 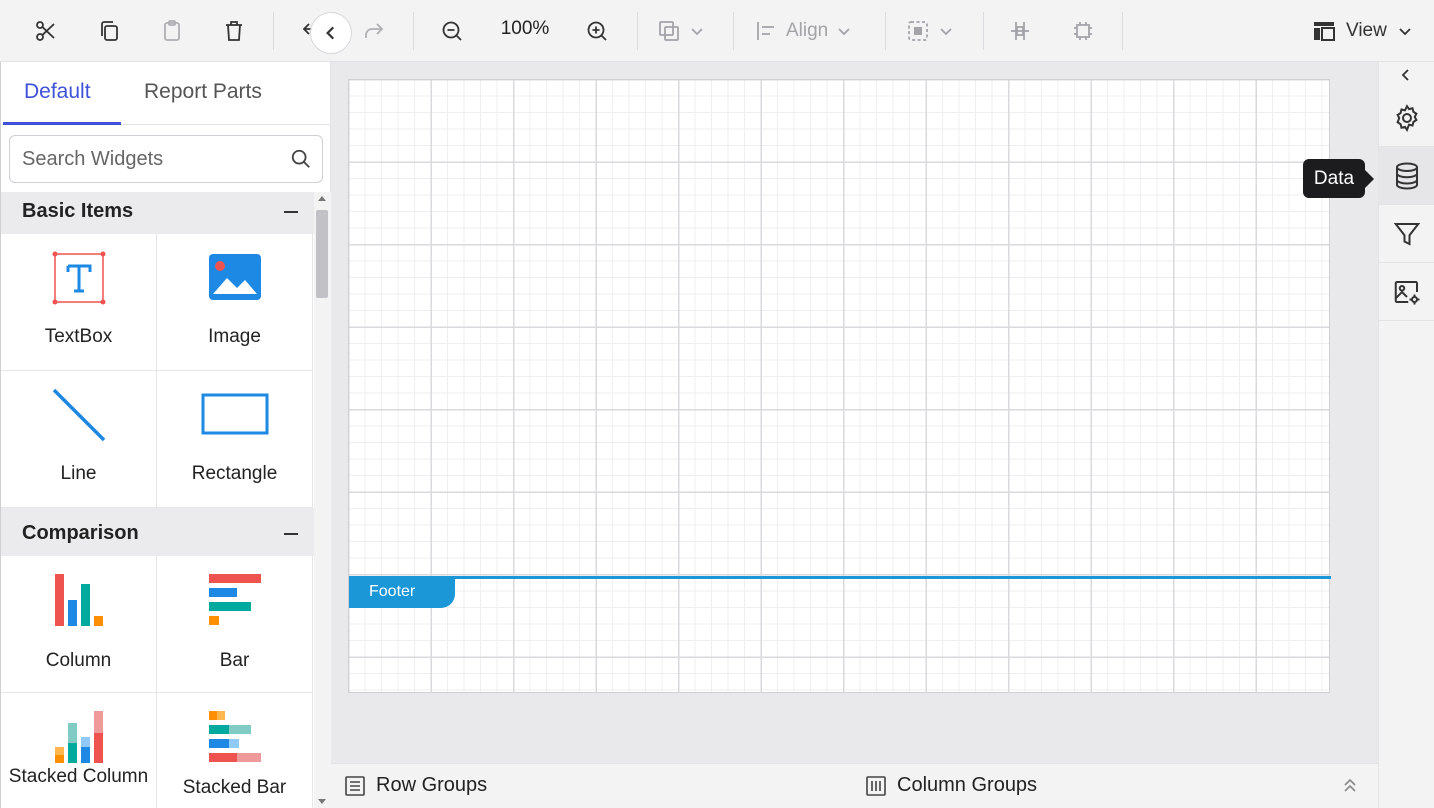 I want to click on stacked-bar-chart-icon, so click(x=234, y=736).